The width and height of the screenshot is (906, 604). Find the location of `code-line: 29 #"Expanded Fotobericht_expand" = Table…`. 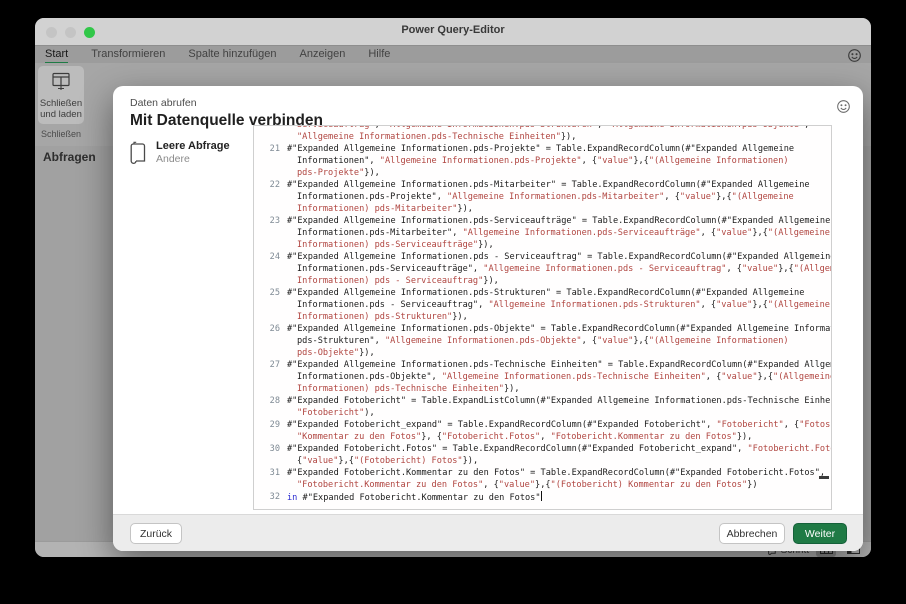

code-line: 29 #"Expanded Fotobericht_expand" = Table… is located at coordinates (545, 425).